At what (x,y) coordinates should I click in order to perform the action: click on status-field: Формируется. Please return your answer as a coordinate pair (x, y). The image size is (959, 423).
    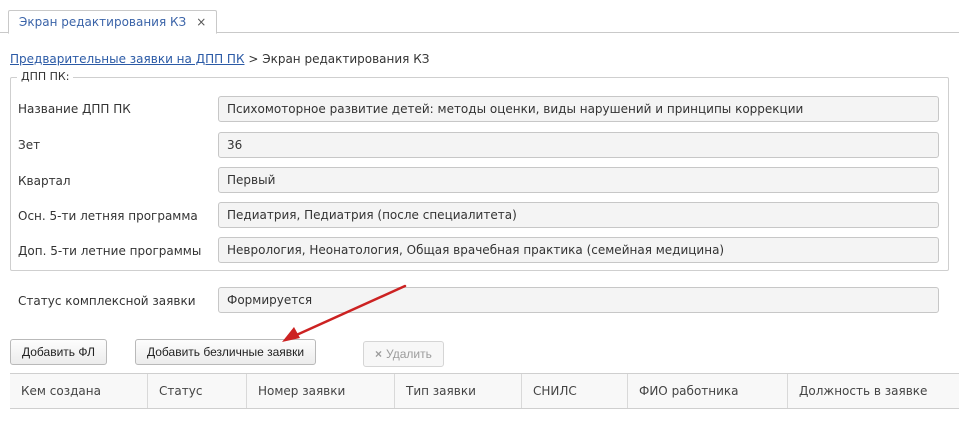
    Looking at the image, I should click on (578, 300).